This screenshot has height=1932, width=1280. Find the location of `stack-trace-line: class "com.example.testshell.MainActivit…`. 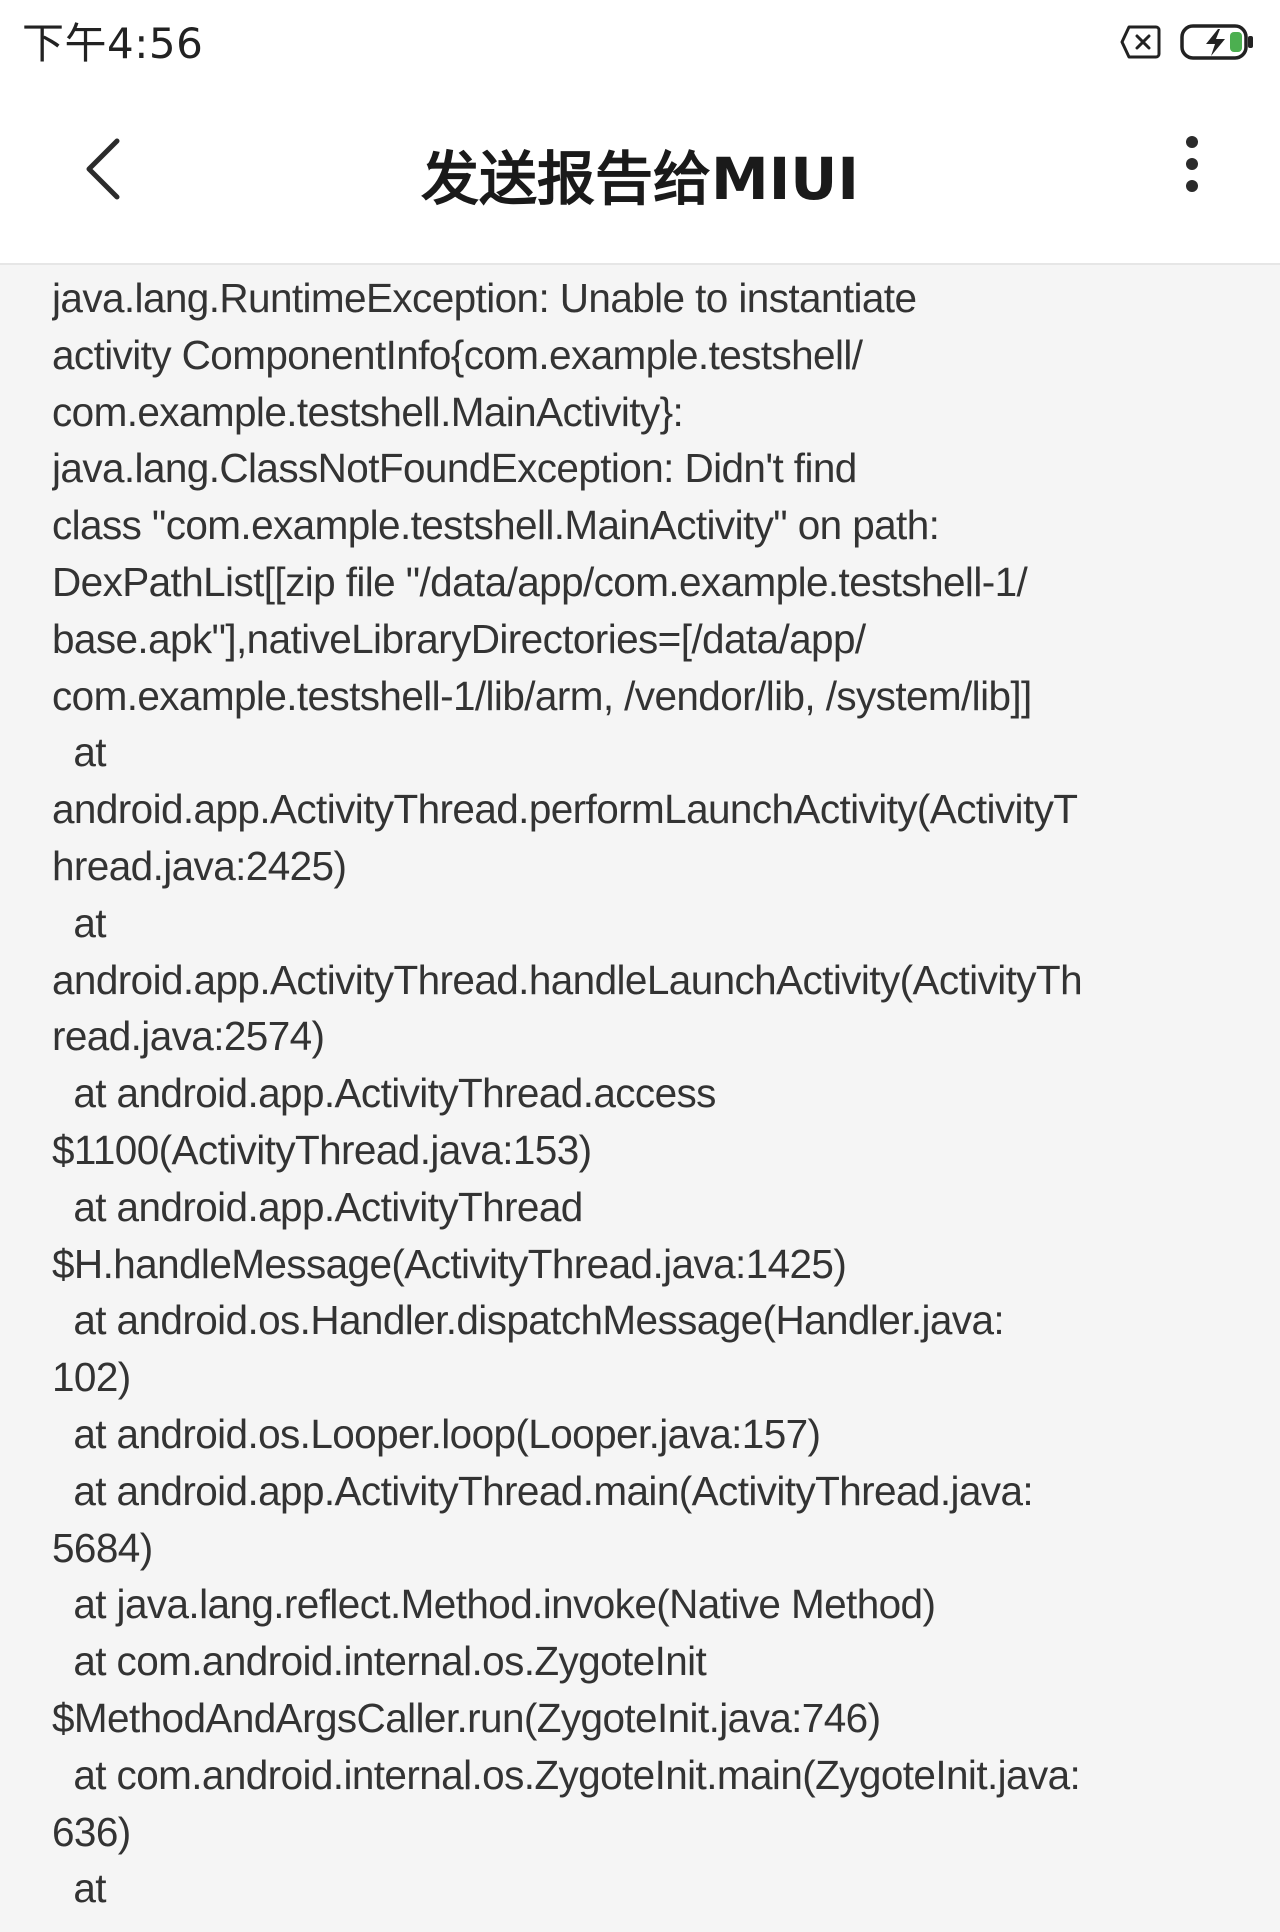

stack-trace-line: class "com.example.testshell.MainActivit… is located at coordinates (496, 525).